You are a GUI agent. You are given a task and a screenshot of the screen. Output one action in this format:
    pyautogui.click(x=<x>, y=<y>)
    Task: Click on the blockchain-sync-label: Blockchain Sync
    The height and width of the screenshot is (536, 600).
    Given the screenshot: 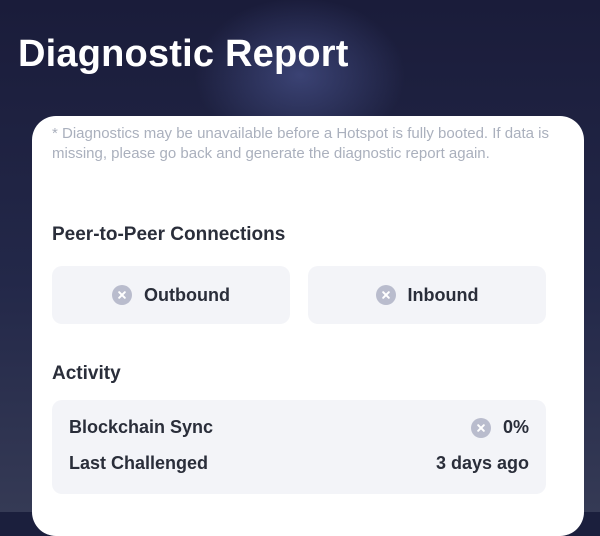 What is the action you would take?
    pyautogui.click(x=141, y=427)
    